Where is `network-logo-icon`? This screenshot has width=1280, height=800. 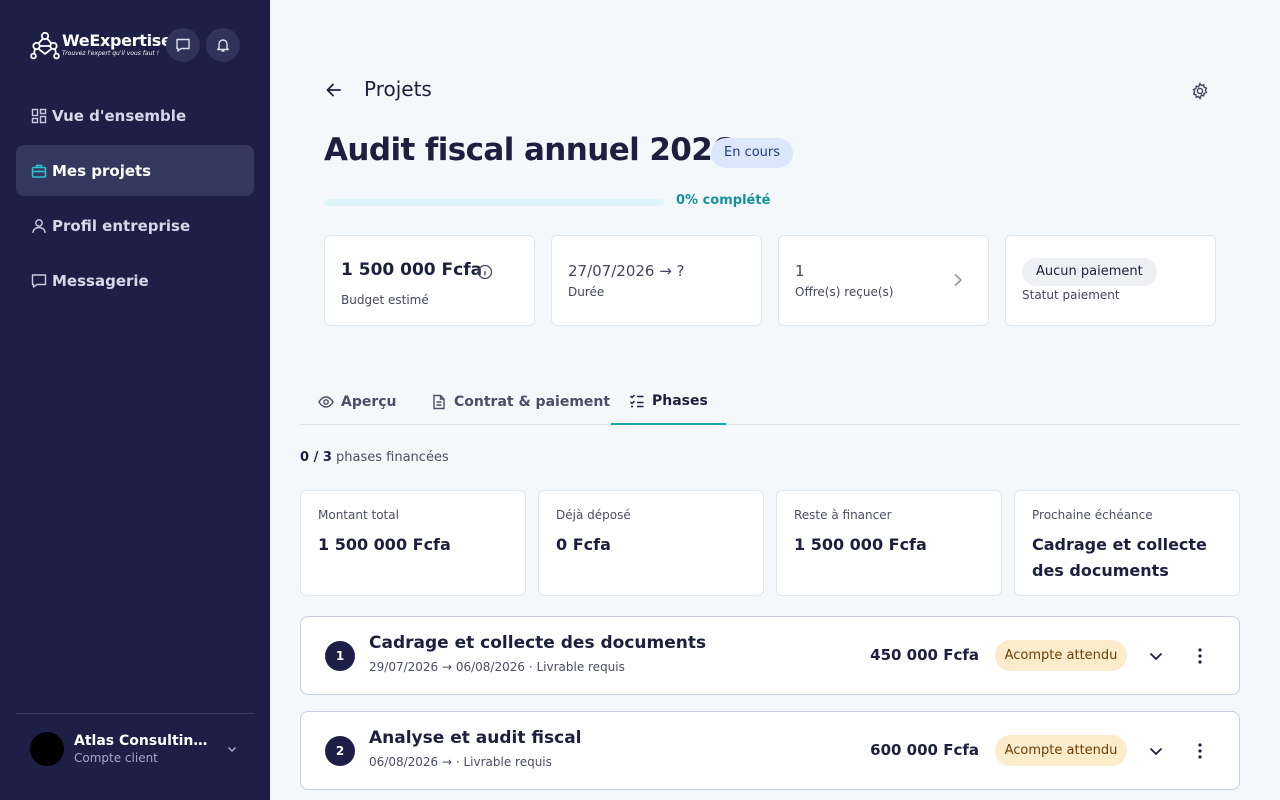 network-logo-icon is located at coordinates (45, 45).